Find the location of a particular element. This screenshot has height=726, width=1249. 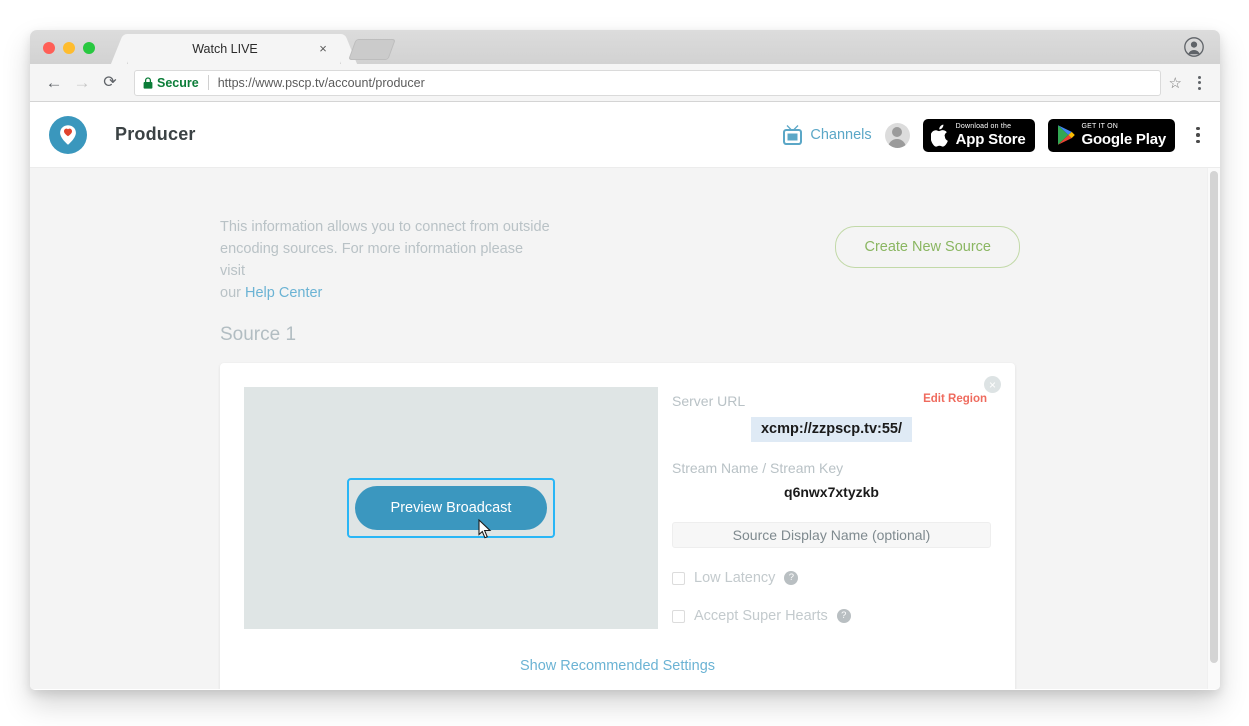

app-store-subtitle: Download on the is located at coordinates (983, 126).